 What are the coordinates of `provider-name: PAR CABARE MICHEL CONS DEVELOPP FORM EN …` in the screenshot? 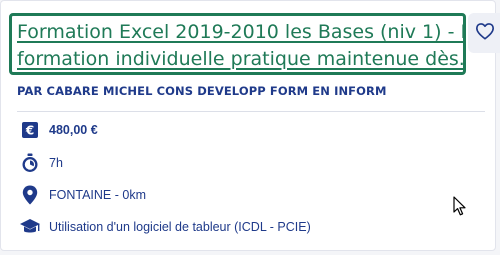 It's located at (202, 91).